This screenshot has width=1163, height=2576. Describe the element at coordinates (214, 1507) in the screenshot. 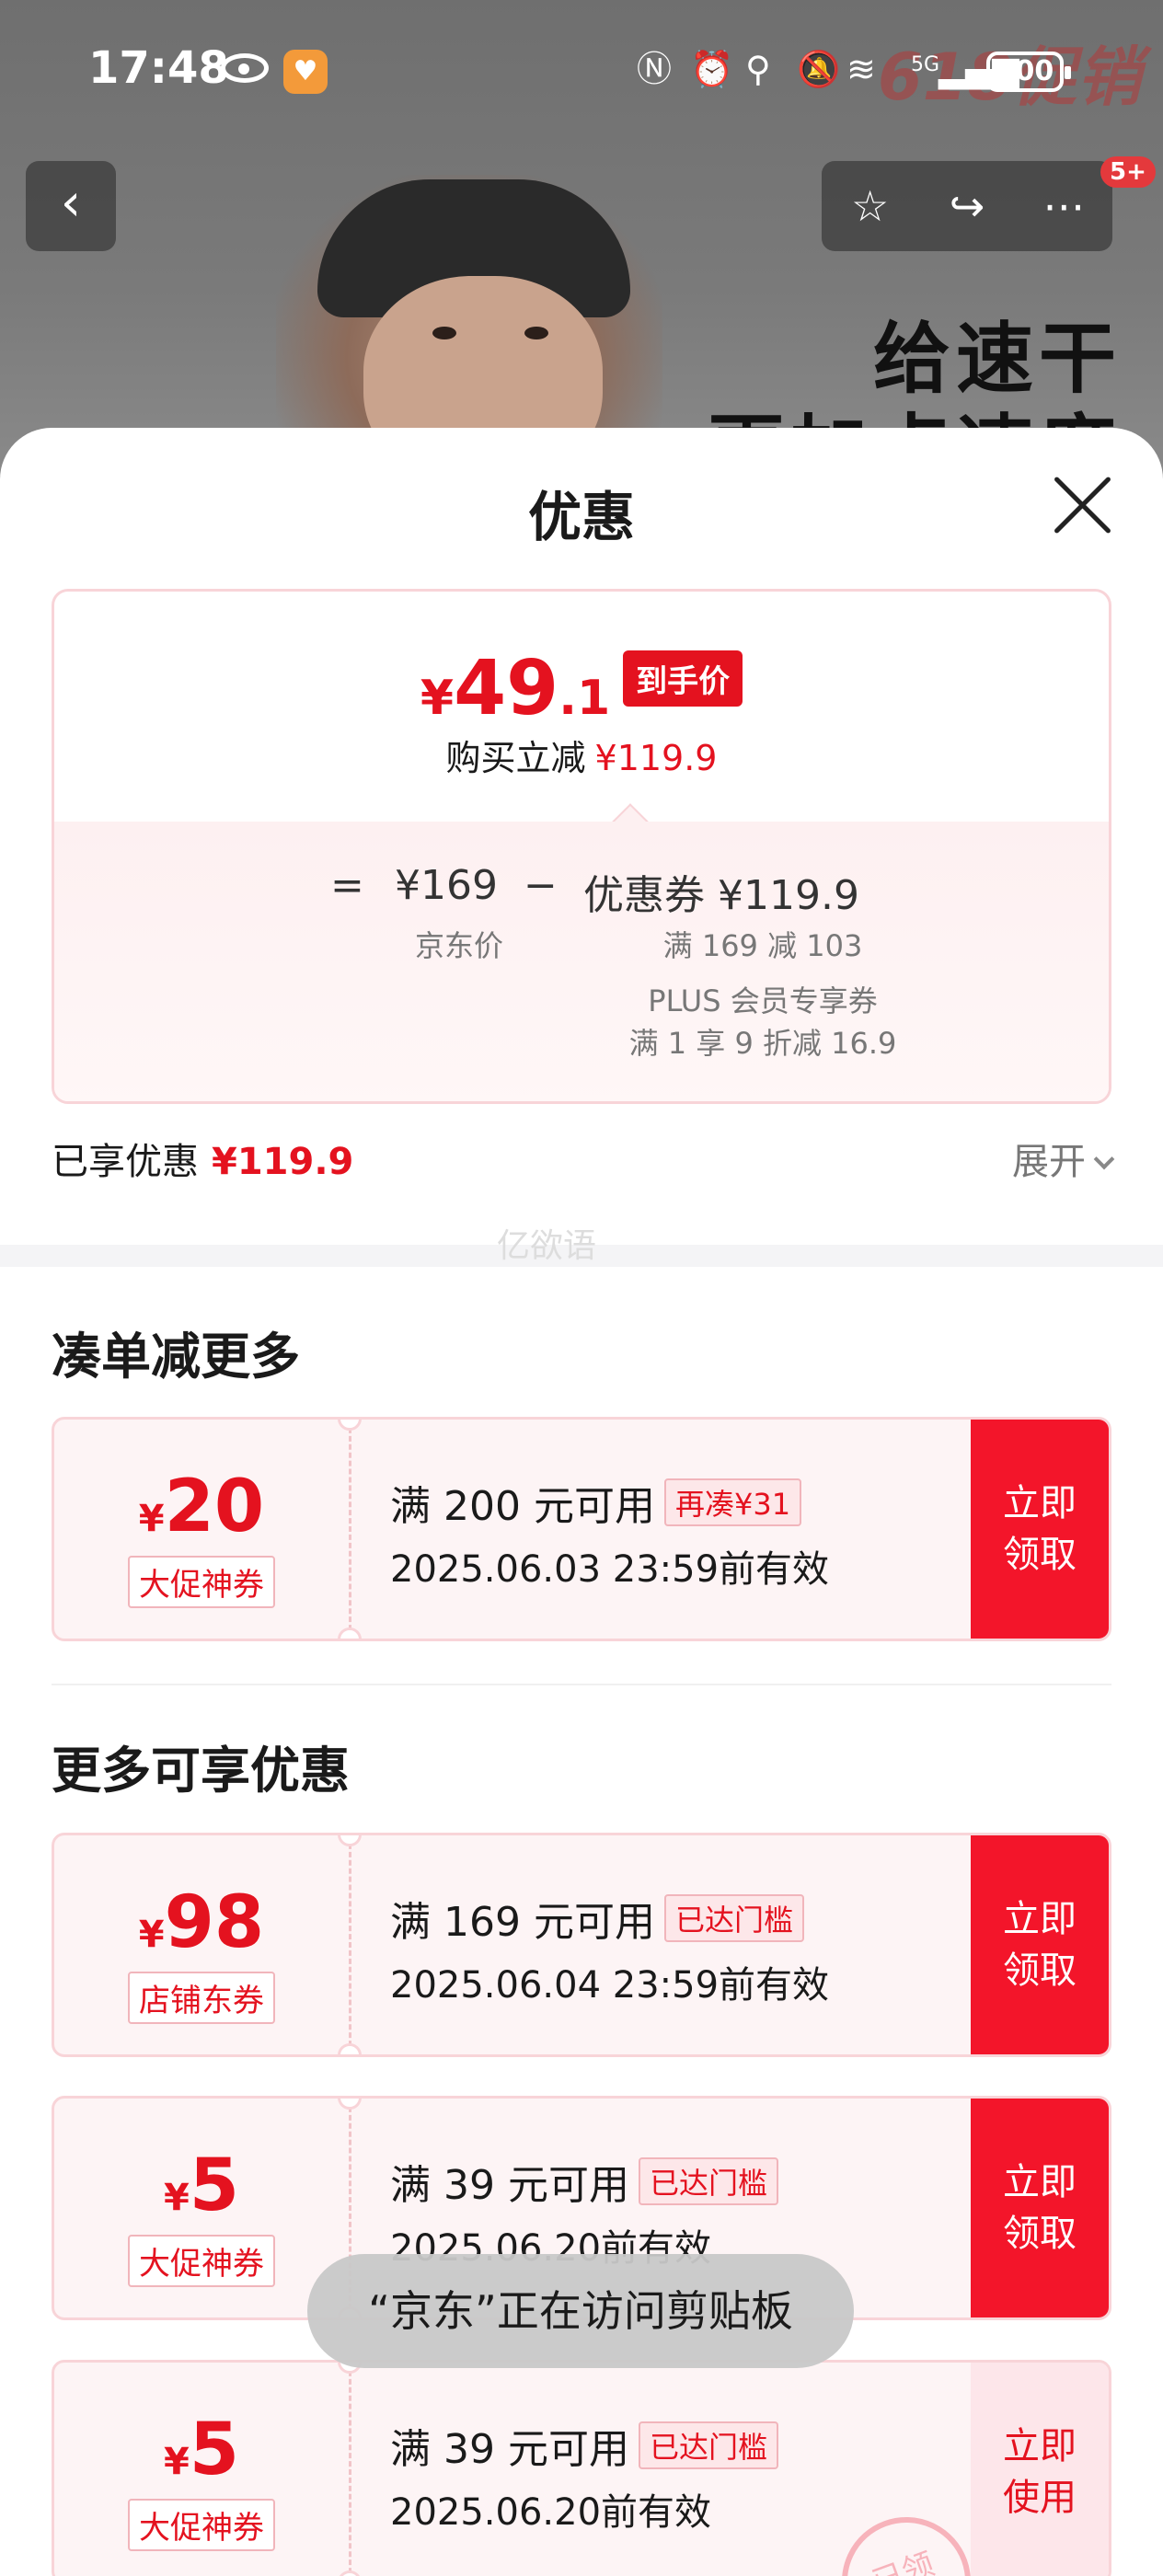

I see `coupon-amount: 20` at that location.